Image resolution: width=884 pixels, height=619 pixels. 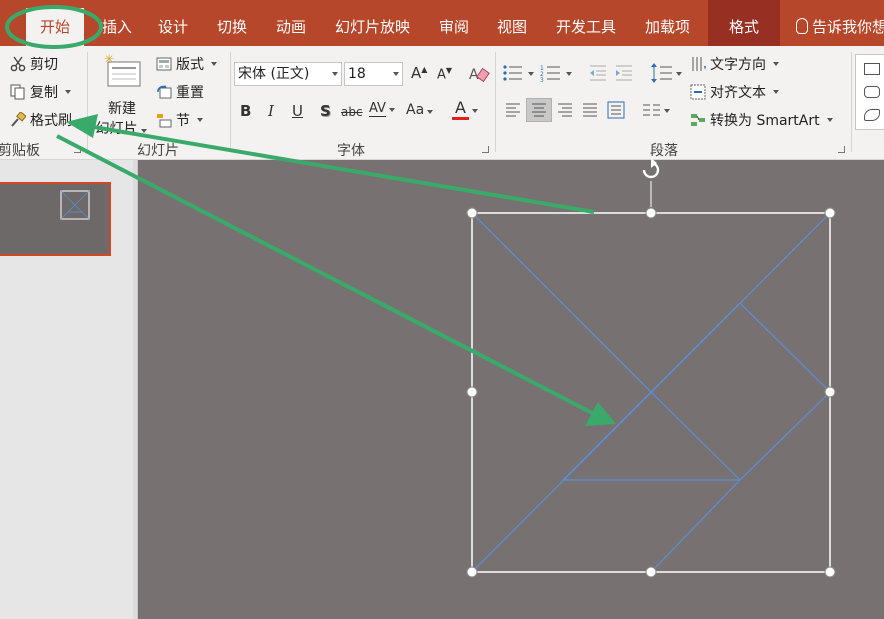 What do you see at coordinates (55, 219) in the screenshot?
I see `slide-thumbnail` at bounding box center [55, 219].